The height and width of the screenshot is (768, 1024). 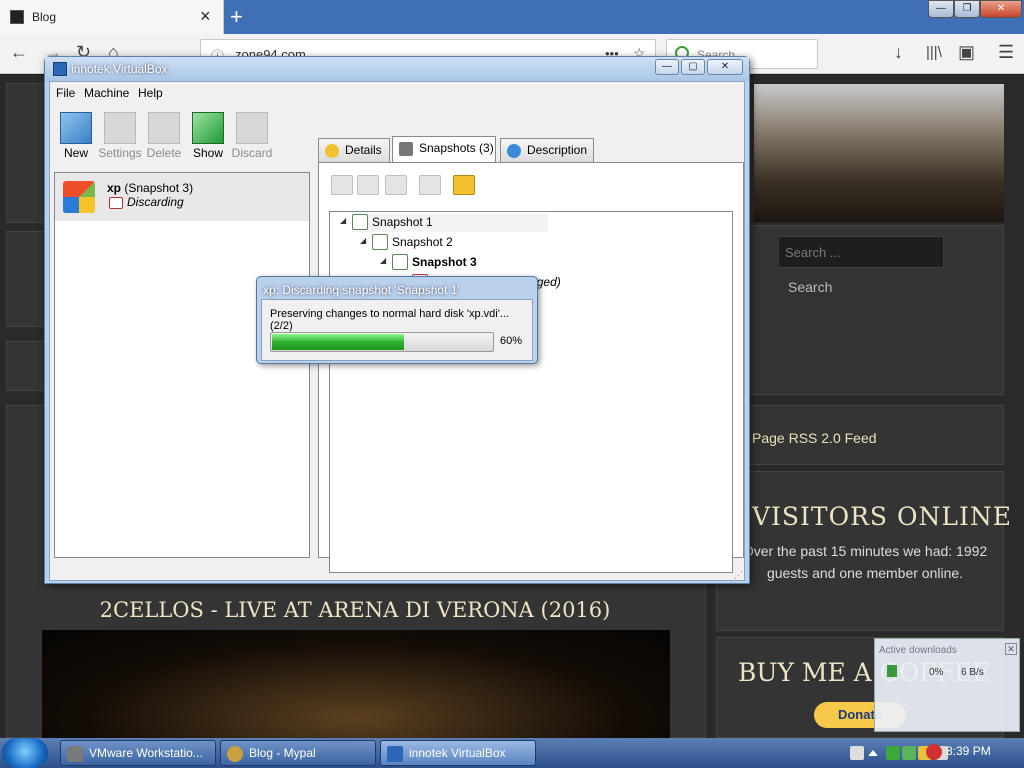 I want to click on discarding-state-icon, so click(x=116, y=203).